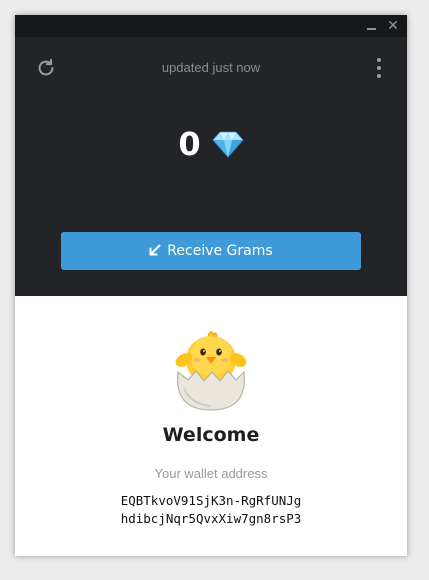 Image resolution: width=429 pixels, height=580 pixels. What do you see at coordinates (228, 144) in the screenshot?
I see `diamond-icon` at bounding box center [228, 144].